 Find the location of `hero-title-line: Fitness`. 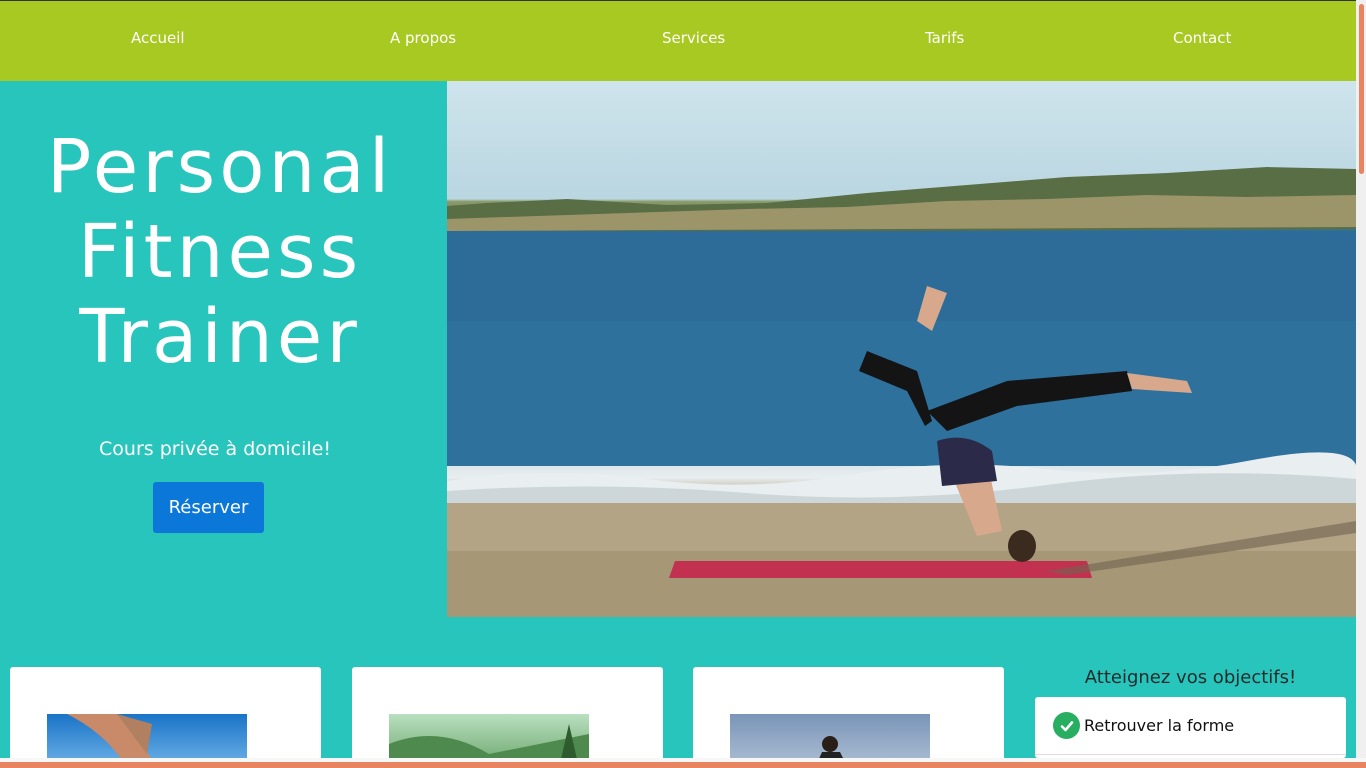

hero-title-line: Fitness is located at coordinates (220, 252).